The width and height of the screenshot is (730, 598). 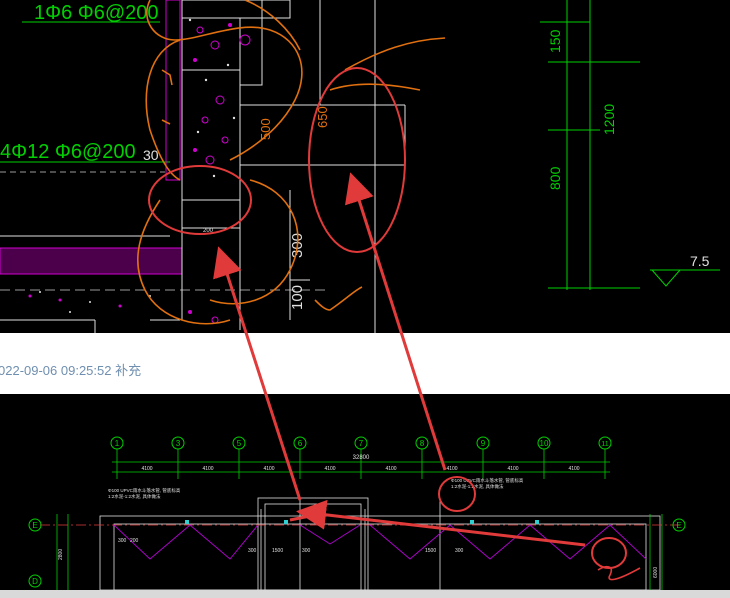 I want to click on post-timestamp: 022-09-06 09:25:52 补充, so click(x=71, y=370).